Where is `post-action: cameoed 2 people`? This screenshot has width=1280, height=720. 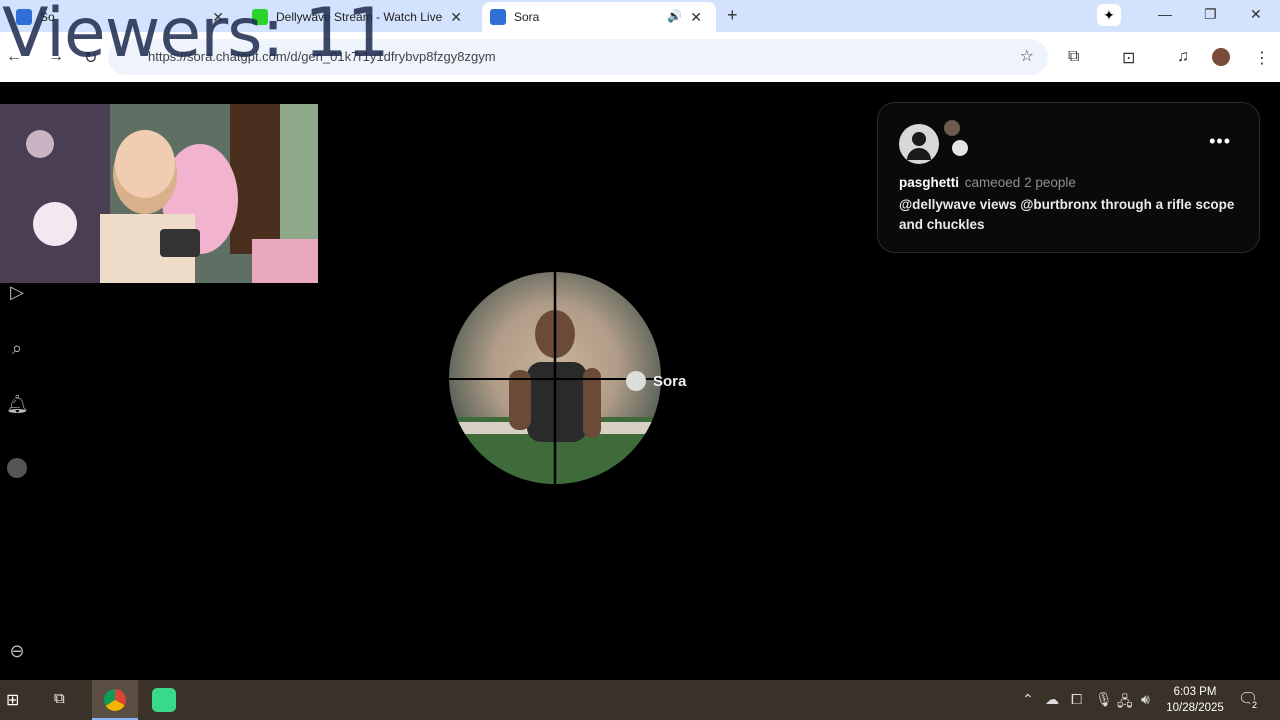
post-action: cameoed 2 people is located at coordinates (1020, 182).